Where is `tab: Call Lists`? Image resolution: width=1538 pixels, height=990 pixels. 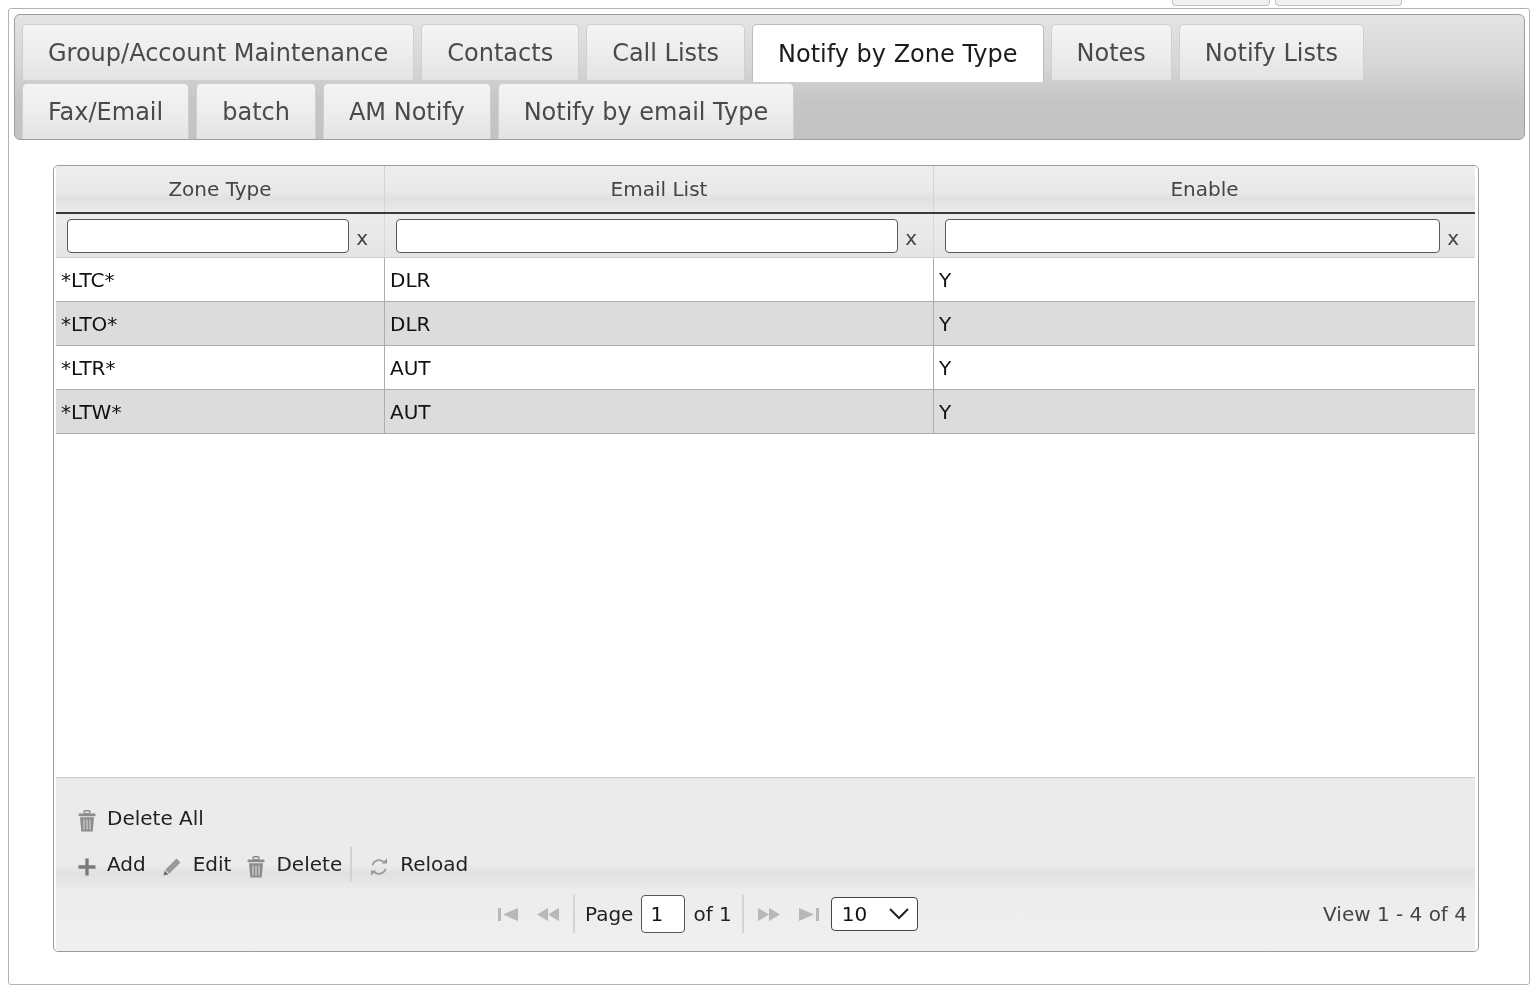
tab: Call Lists is located at coordinates (666, 52).